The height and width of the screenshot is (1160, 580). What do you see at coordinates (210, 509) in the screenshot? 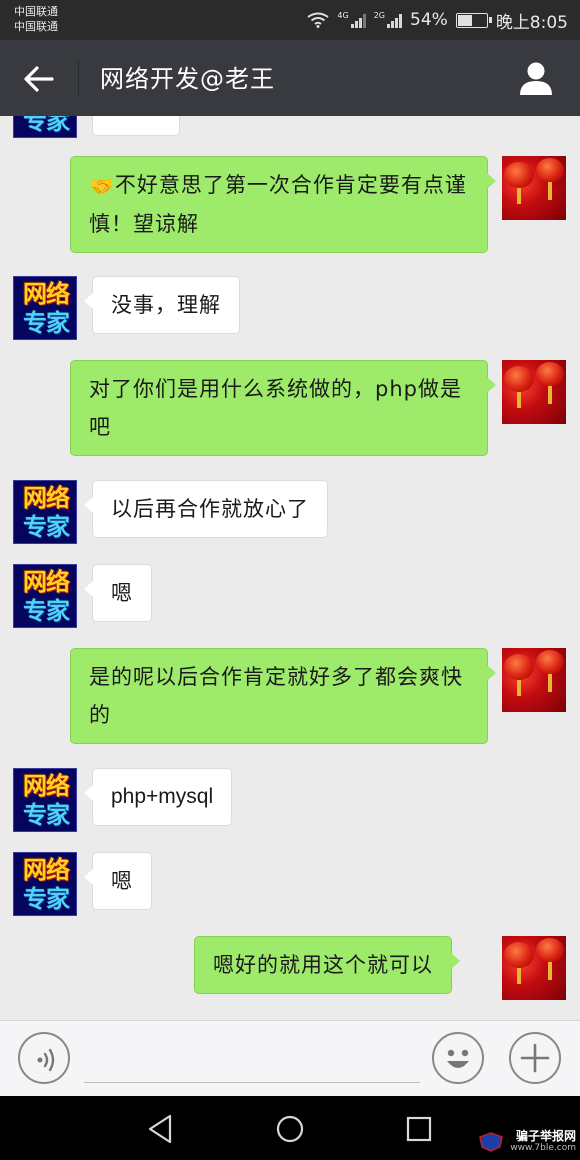
I see `message-text: 以后再合作就放心了` at bounding box center [210, 509].